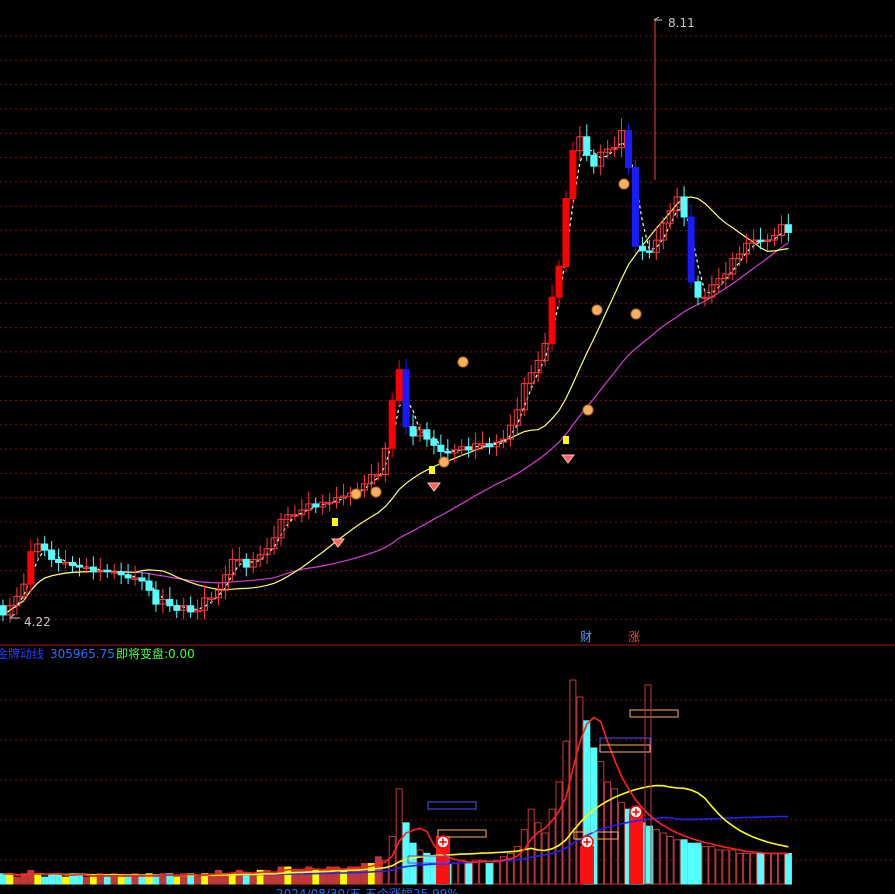  I want to click on low-price-label: 4.22, so click(37, 622).